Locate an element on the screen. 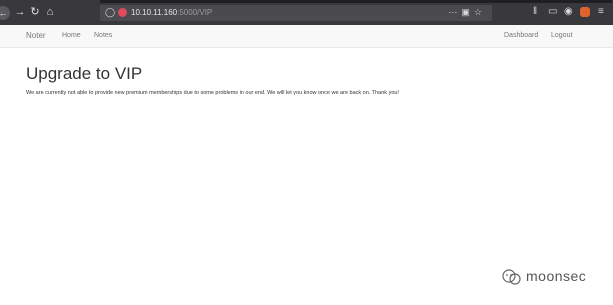  back-arrow-icon: ← is located at coordinates (5, 13).